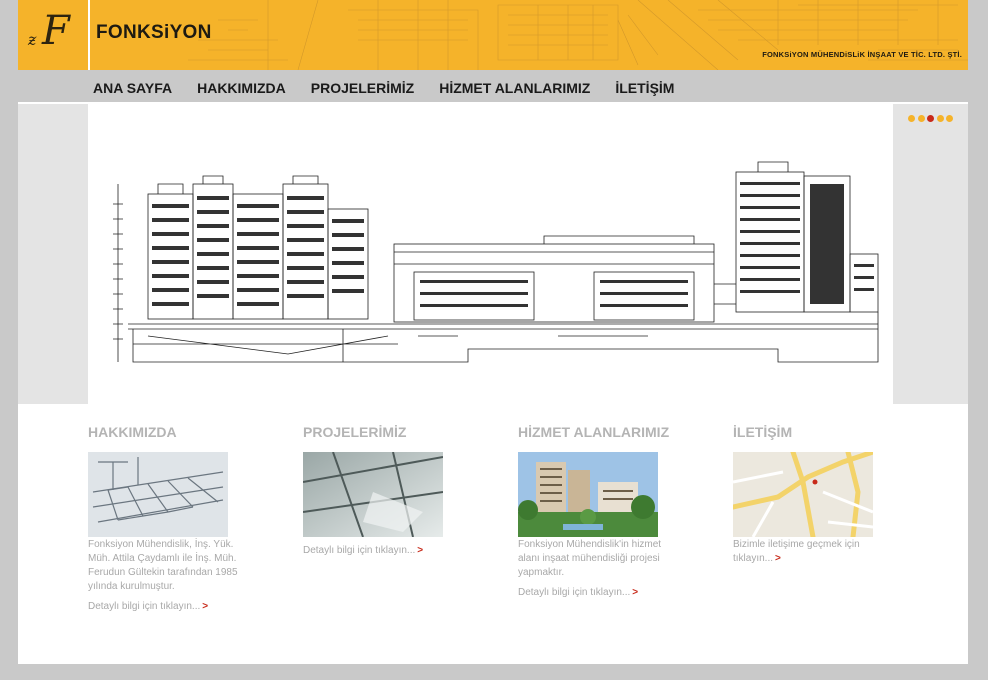  Describe the element at coordinates (158, 494) in the screenshot. I see `thumbnail-steel-truss` at that location.